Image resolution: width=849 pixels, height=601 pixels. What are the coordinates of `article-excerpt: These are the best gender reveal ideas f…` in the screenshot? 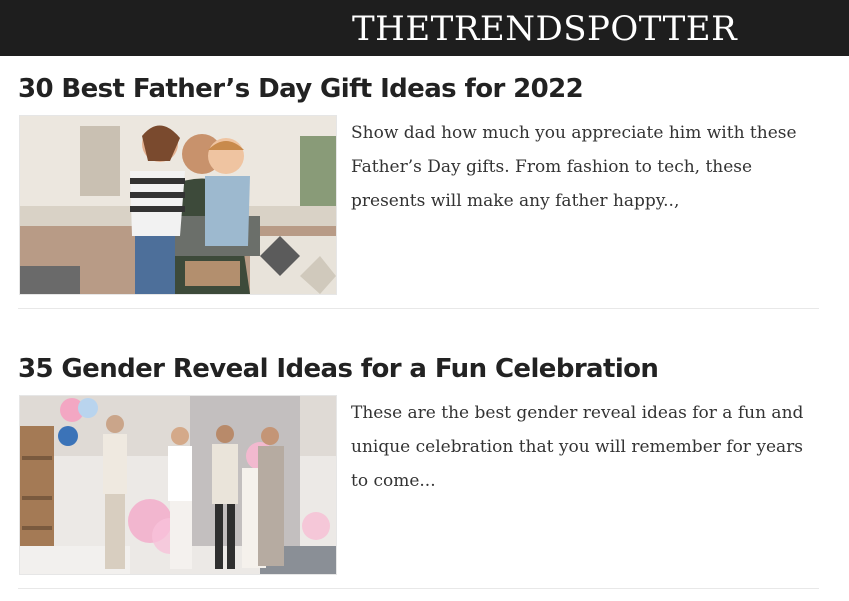 It's located at (577, 447).